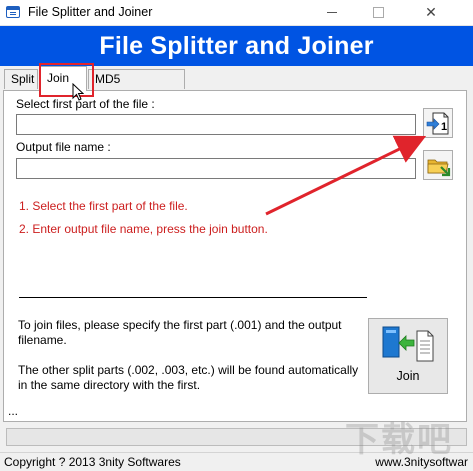 The height and width of the screenshot is (471, 473). What do you see at coordinates (103, 206) in the screenshot?
I see `instruction-step-1: 1. Select the first part of the file.` at bounding box center [103, 206].